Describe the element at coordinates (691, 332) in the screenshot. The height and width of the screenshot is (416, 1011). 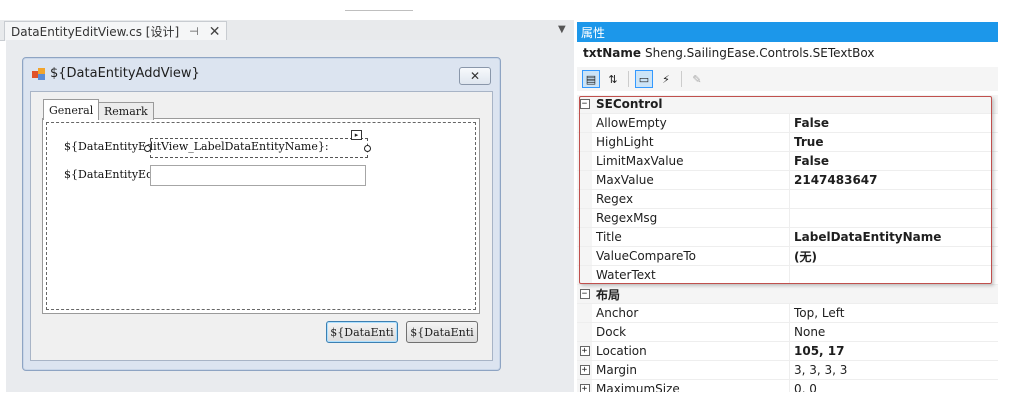
I see `property-name: Dock` at that location.